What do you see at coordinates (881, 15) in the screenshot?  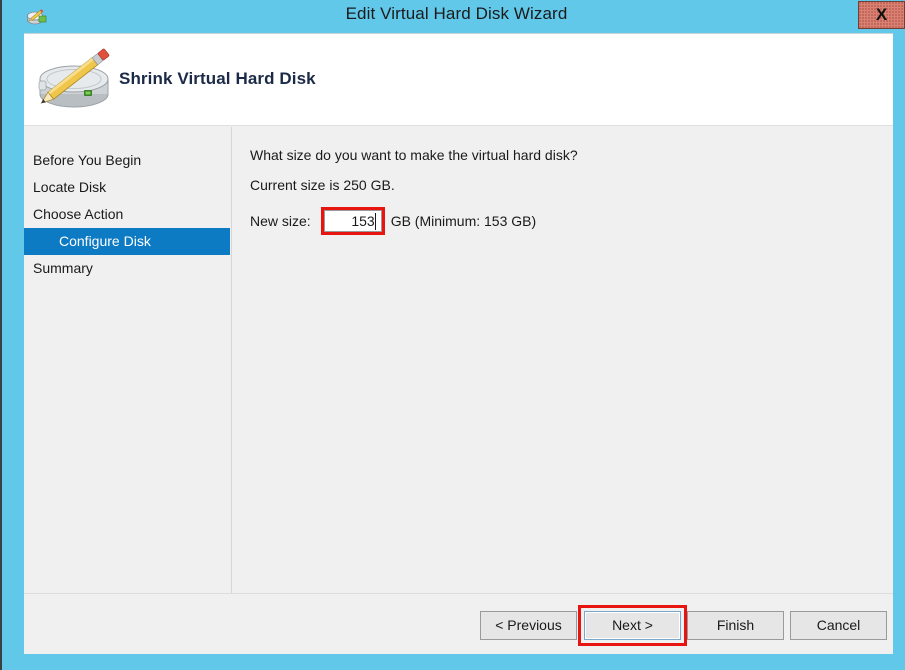 I see `close-button: X` at bounding box center [881, 15].